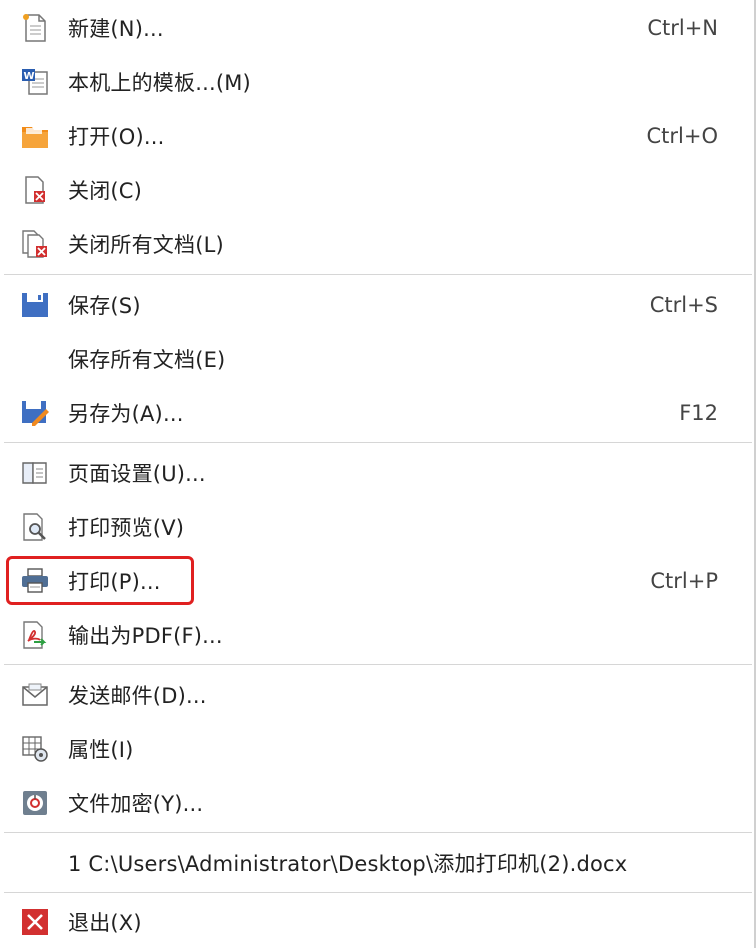 The width and height of the screenshot is (756, 948). What do you see at coordinates (147, 360) in the screenshot?
I see `menu-item-save-all-label: 保存所有文档(E)` at bounding box center [147, 360].